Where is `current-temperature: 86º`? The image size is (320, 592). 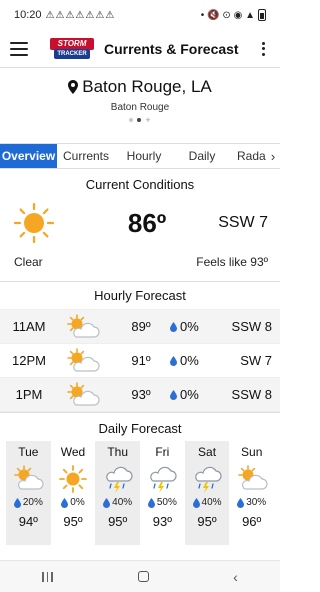 current-temperature: 86º is located at coordinates (147, 222).